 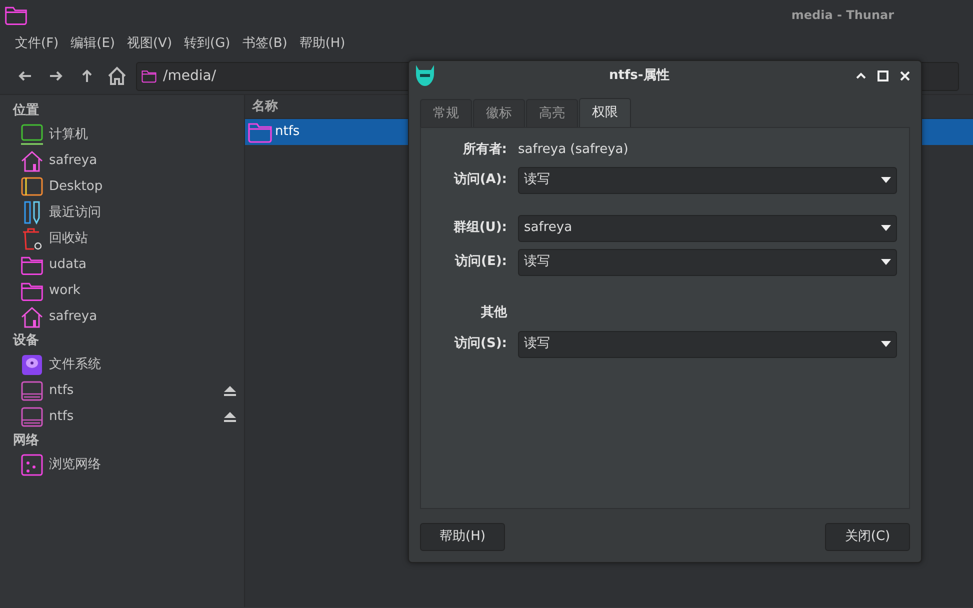 I want to click on sidebar-item: work, so click(x=126, y=291).